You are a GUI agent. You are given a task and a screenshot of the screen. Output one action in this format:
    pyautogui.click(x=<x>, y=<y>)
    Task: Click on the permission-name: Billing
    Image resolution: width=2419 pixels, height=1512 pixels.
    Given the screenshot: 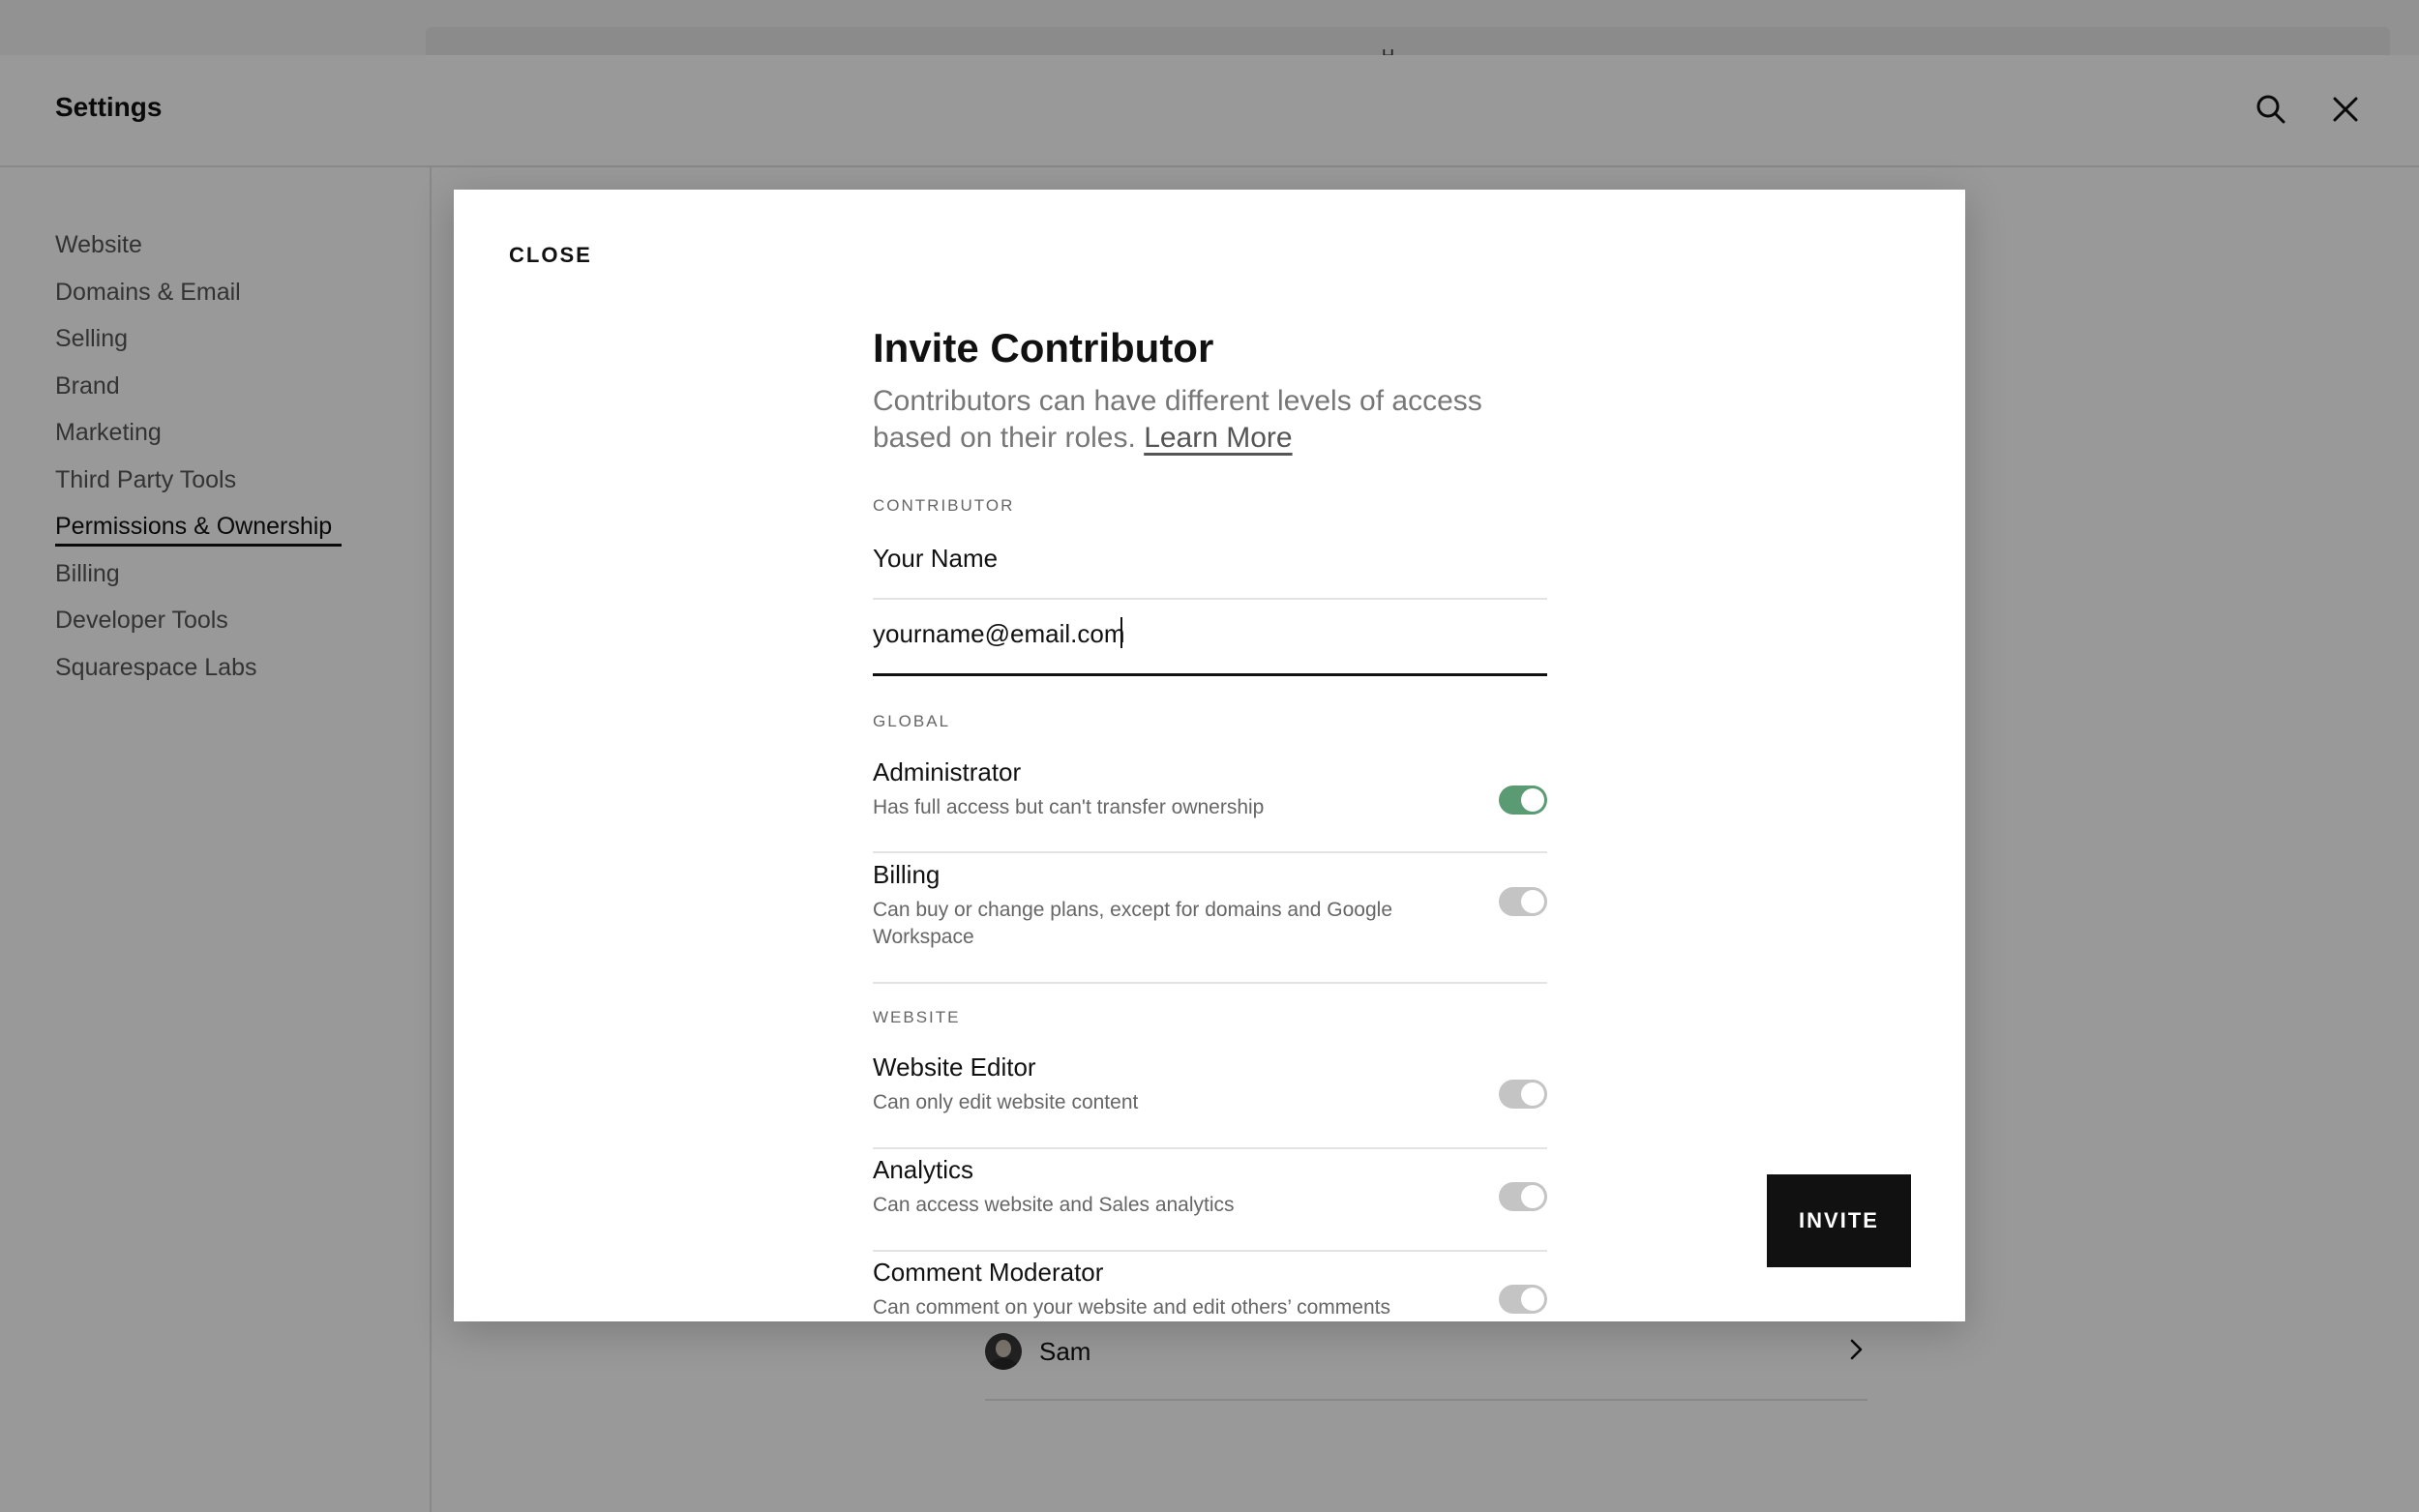 What is the action you would take?
    pyautogui.click(x=907, y=874)
    